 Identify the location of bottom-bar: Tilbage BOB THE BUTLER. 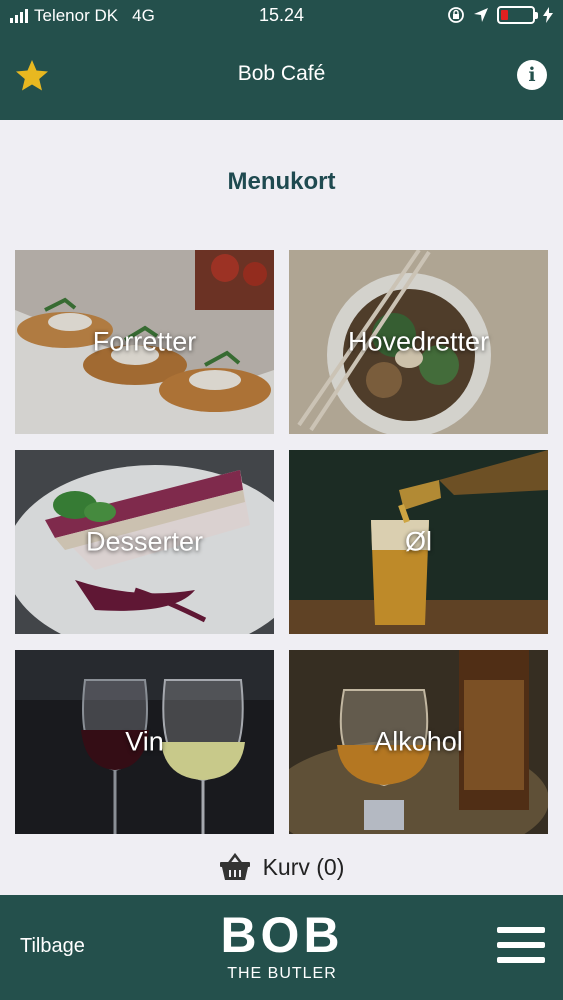
(281, 947).